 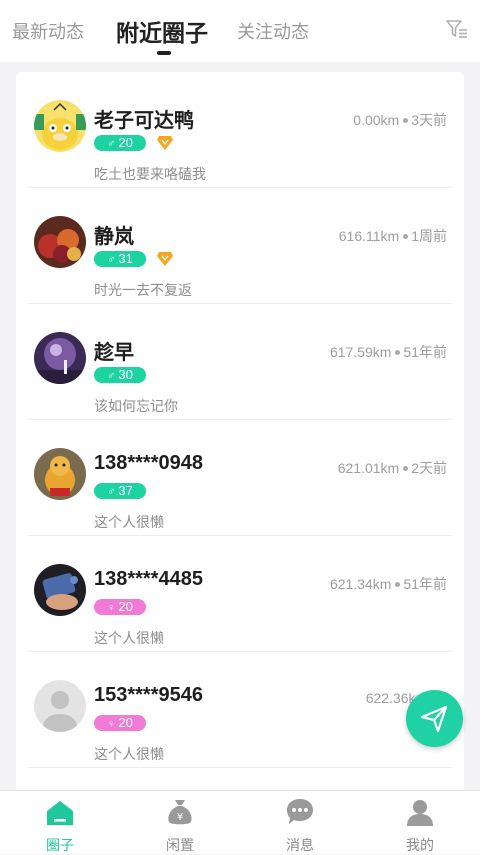 I want to click on money-bag-icon: ¥, so click(x=180, y=812).